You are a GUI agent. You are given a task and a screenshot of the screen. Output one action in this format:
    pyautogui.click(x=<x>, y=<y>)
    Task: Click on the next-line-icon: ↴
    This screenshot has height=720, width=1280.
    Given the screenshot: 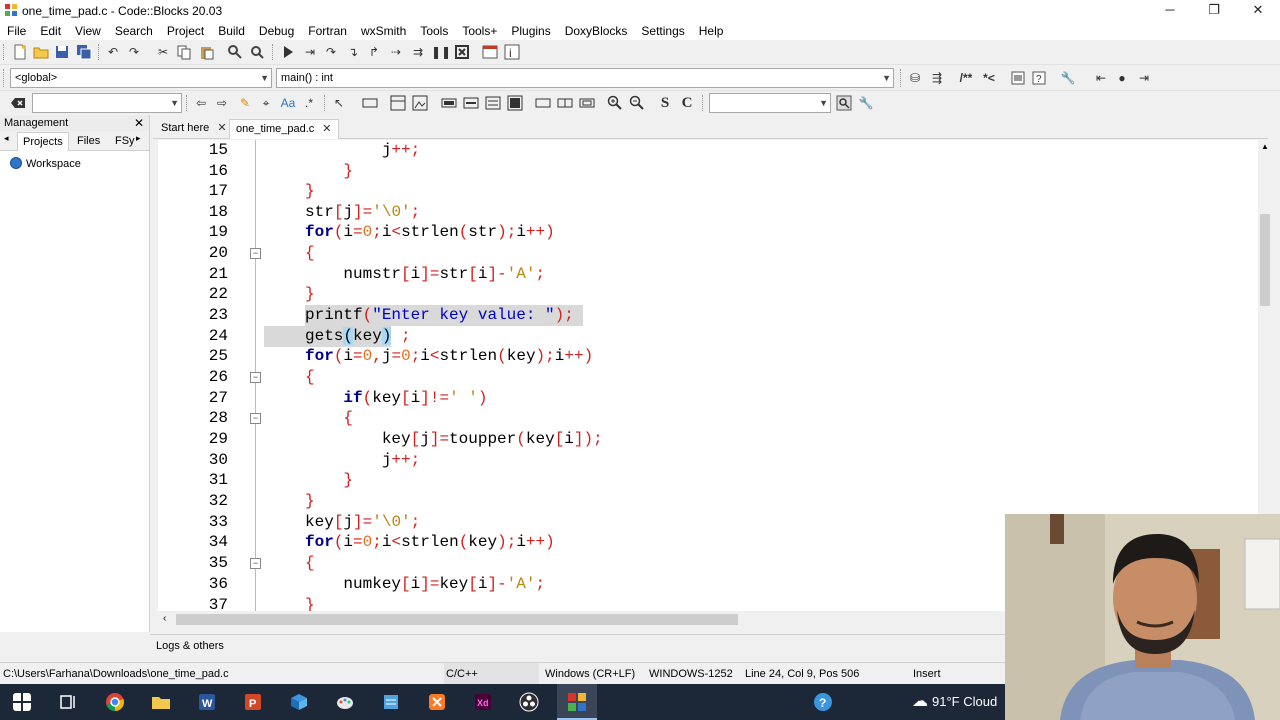 What is the action you would take?
    pyautogui.click(x=353, y=52)
    